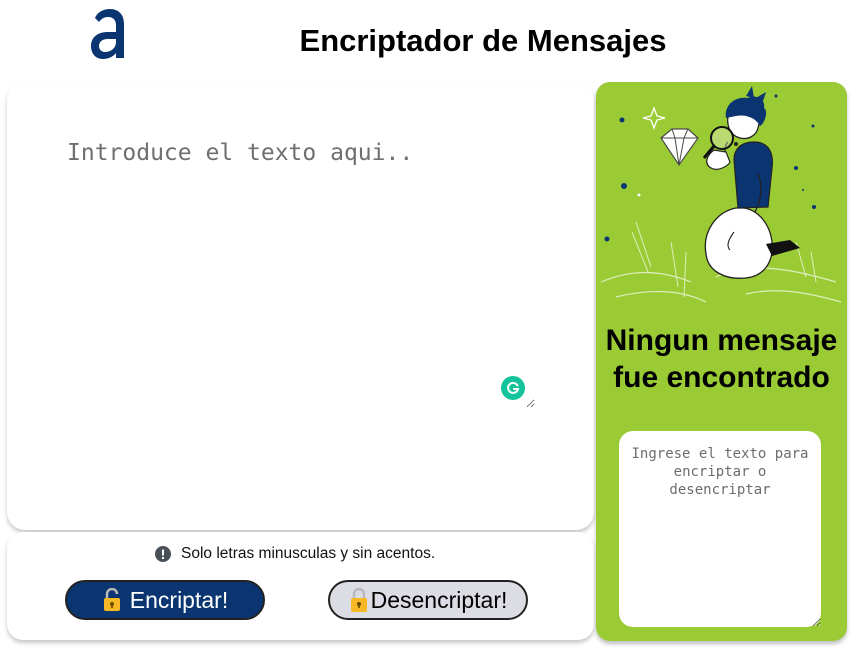 This screenshot has width=859, height=657. Describe the element at coordinates (359, 600) in the screenshot. I see `locked-padlock-icon` at that location.